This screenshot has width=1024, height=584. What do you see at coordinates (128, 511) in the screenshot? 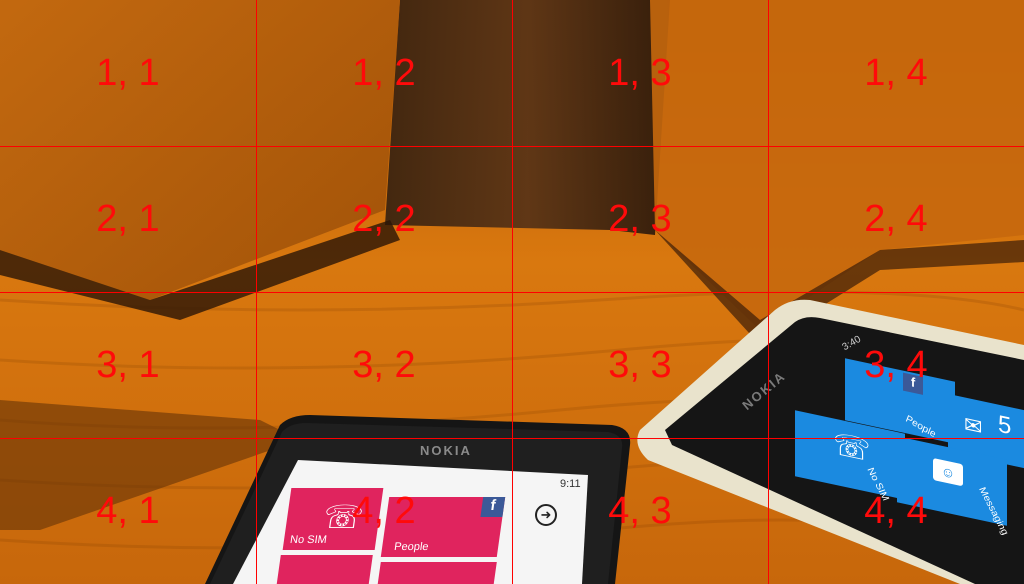
I see `grid-cell-label: 4, 1` at bounding box center [128, 511].